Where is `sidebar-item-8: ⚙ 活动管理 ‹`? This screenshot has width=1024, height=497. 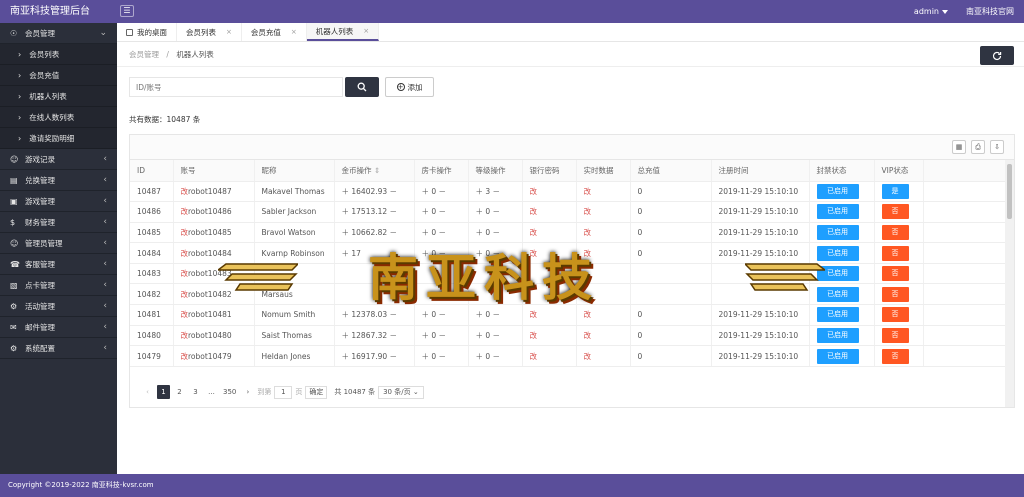
sidebar-item-8: ⚙ 活动管理 ‹ is located at coordinates (58, 306).